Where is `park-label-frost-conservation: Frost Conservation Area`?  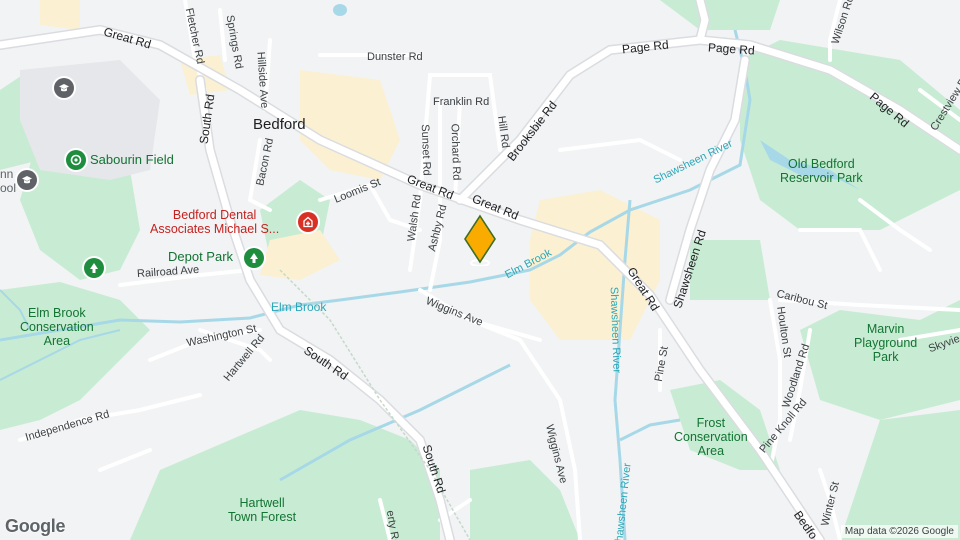
park-label-frost-conservation: Frost Conservation Area is located at coordinates (711, 437).